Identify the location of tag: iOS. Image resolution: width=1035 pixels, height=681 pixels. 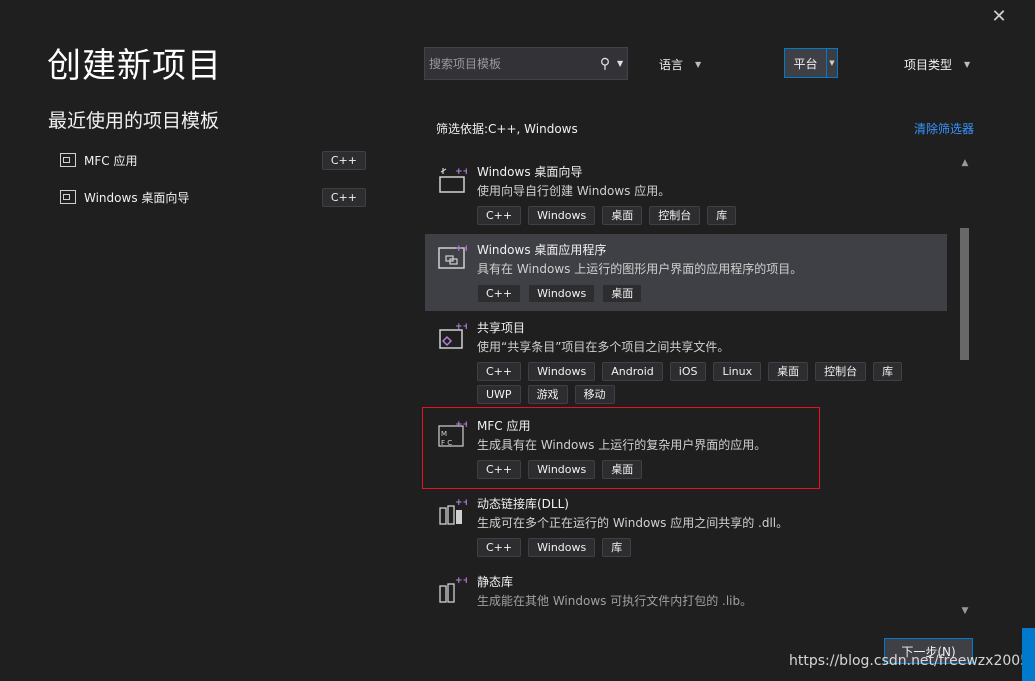
(688, 371).